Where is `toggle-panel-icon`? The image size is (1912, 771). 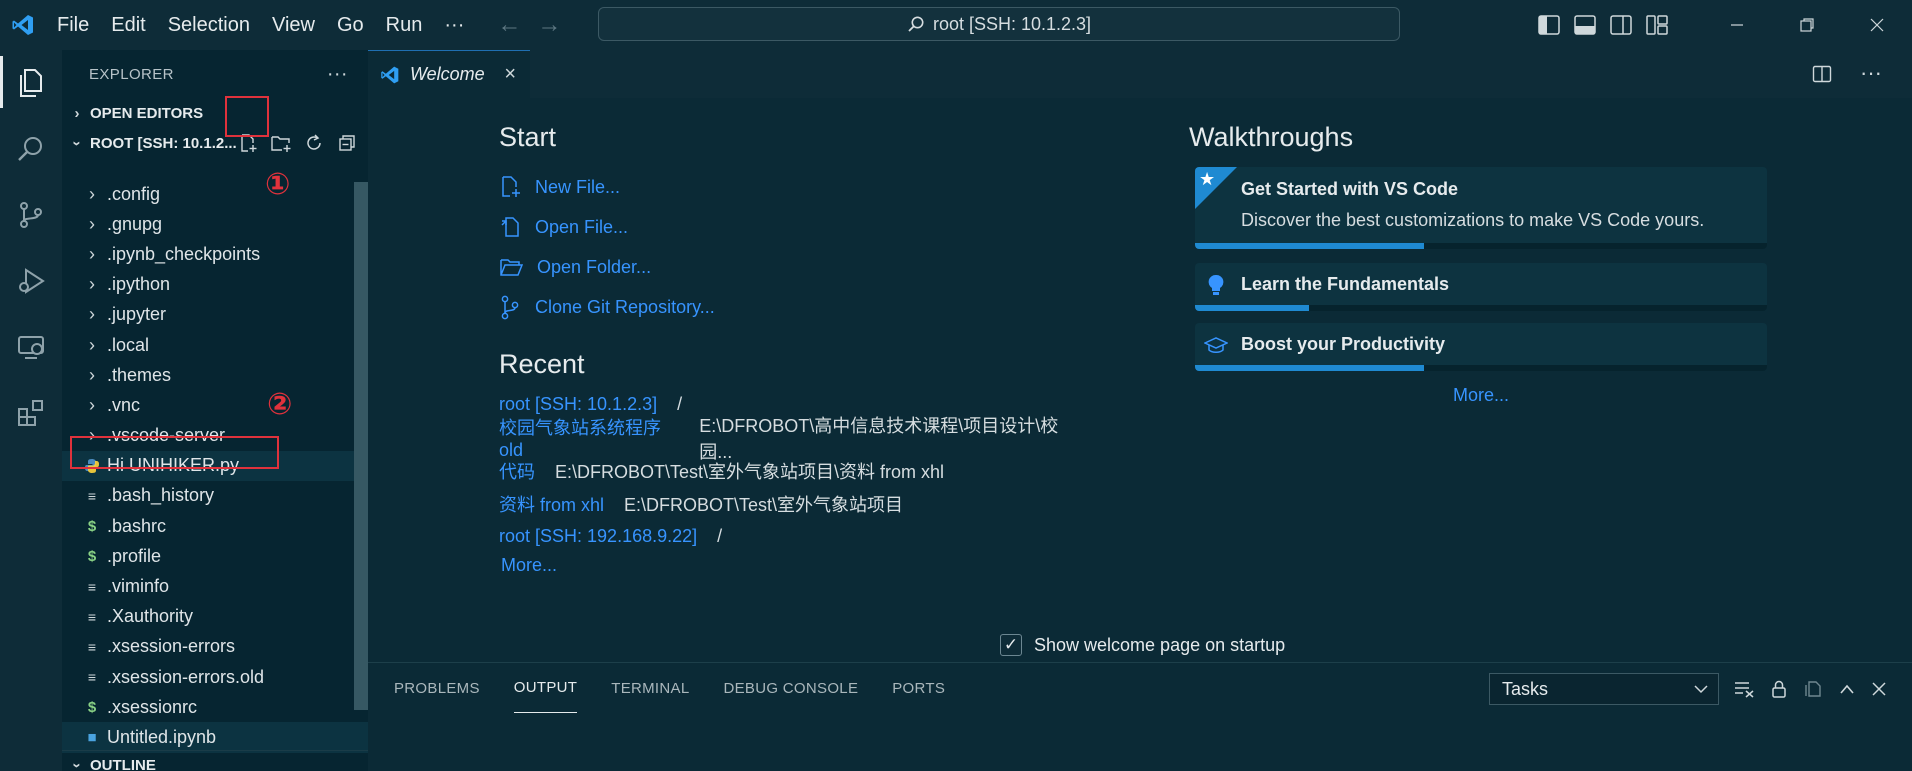
toggle-panel-icon is located at coordinates (1585, 25).